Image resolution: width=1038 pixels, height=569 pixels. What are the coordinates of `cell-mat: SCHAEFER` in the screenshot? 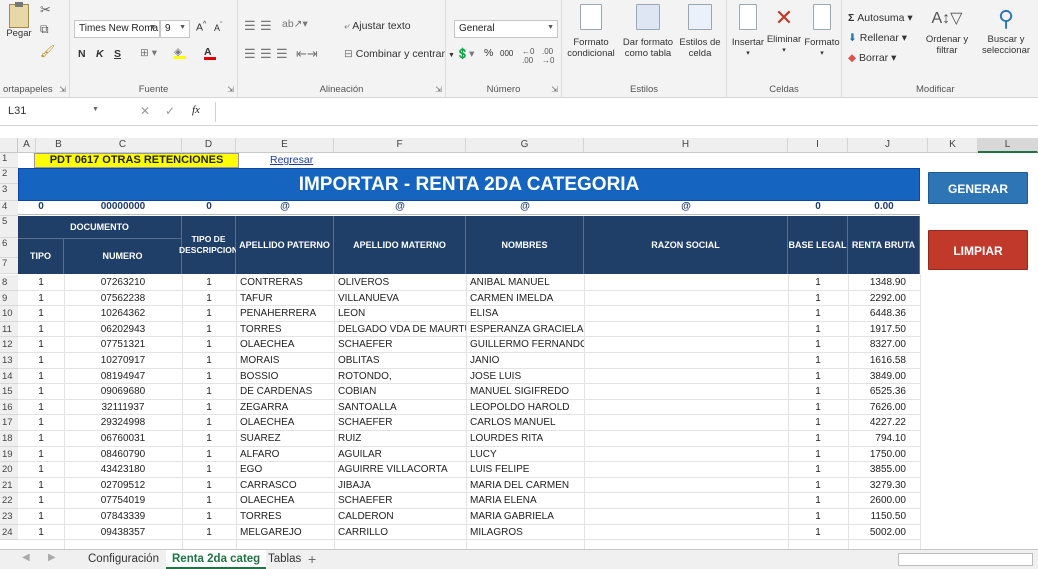 It's located at (402, 344).